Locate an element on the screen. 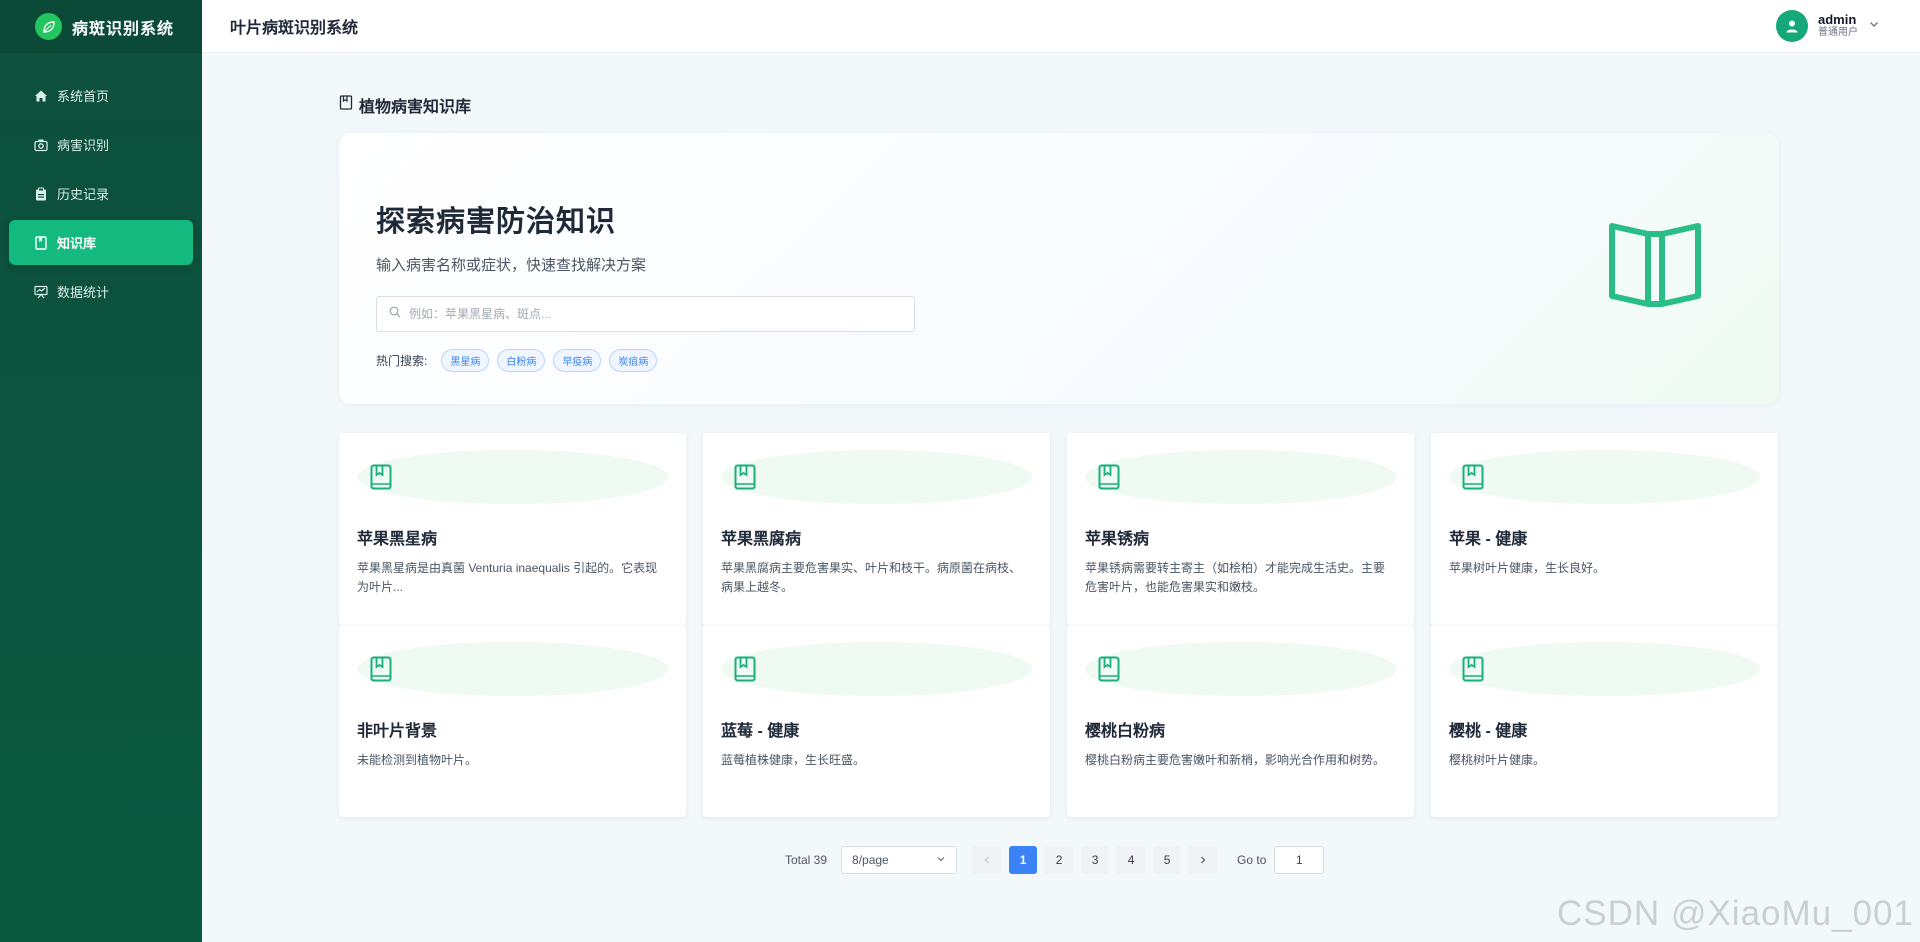  search-box is located at coordinates (645, 314).